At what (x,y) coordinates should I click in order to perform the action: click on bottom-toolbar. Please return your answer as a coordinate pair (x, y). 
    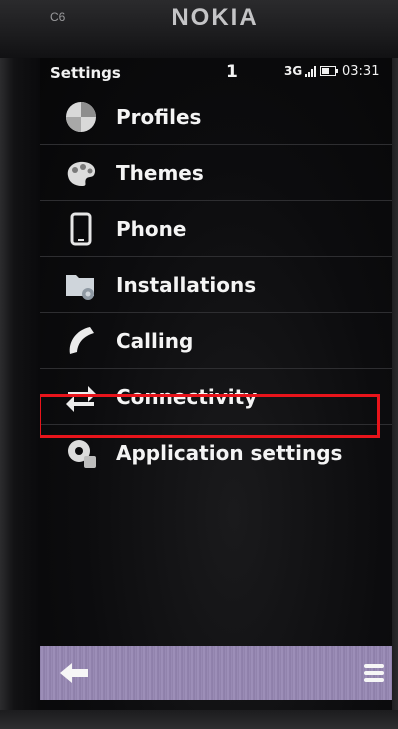
    Looking at the image, I should click on (216, 673).